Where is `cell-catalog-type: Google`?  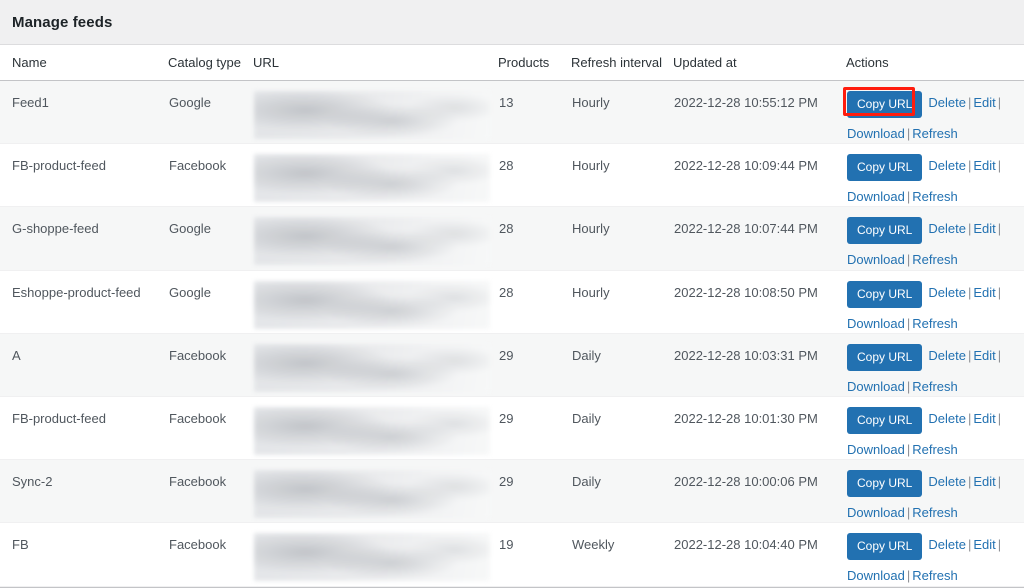
cell-catalog-type: Google is located at coordinates (210, 112).